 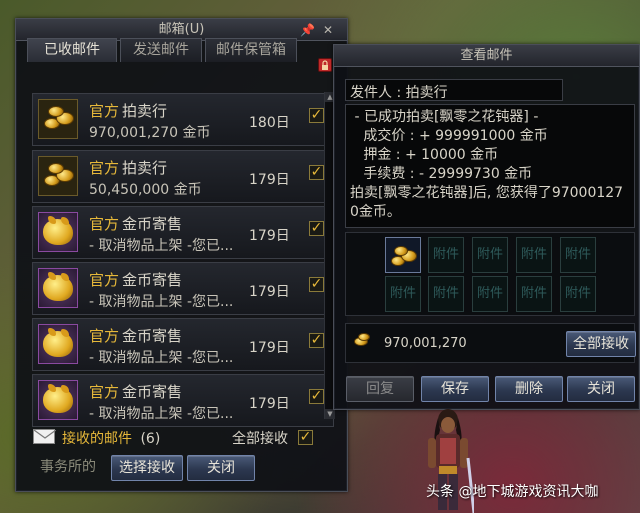 I want to click on tab-received: 已收邮件, so click(x=72, y=50).